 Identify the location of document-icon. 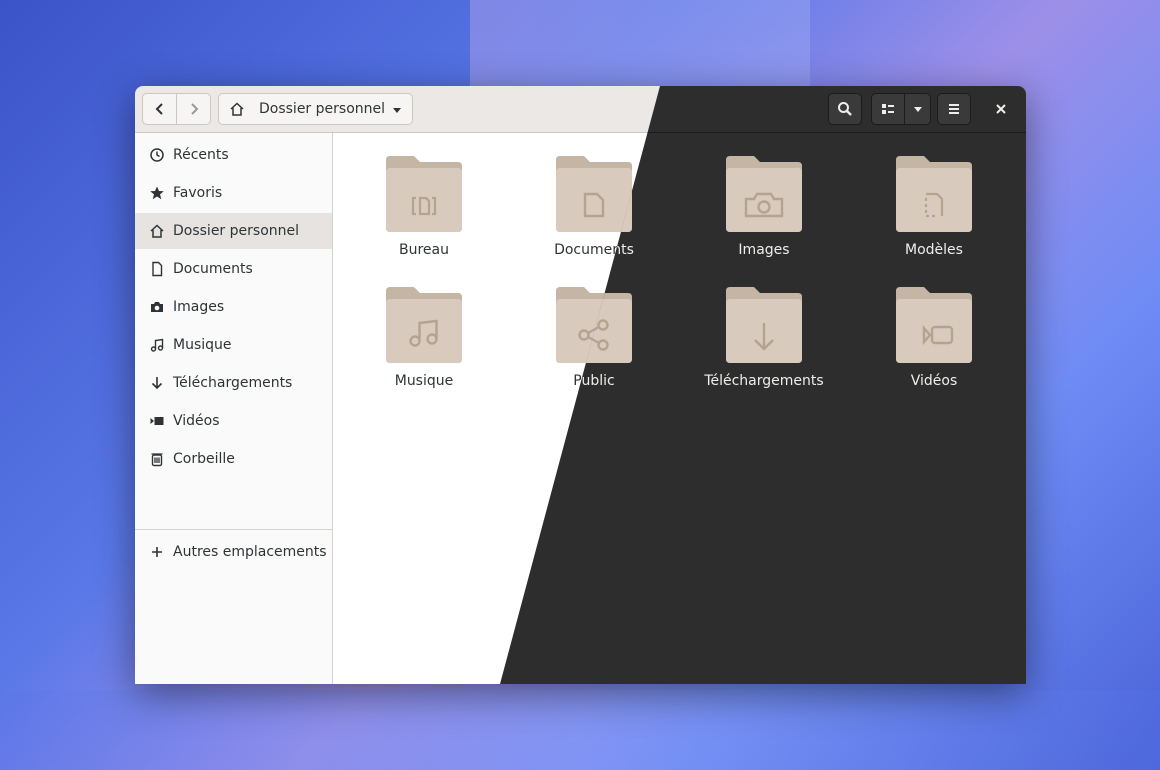
(157, 269).